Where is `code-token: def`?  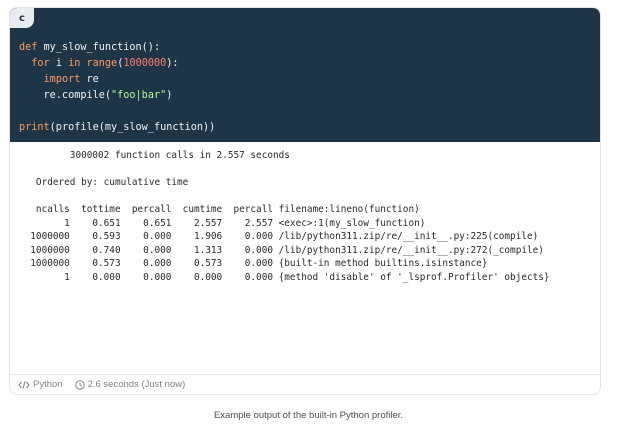 code-token: def is located at coordinates (28, 47).